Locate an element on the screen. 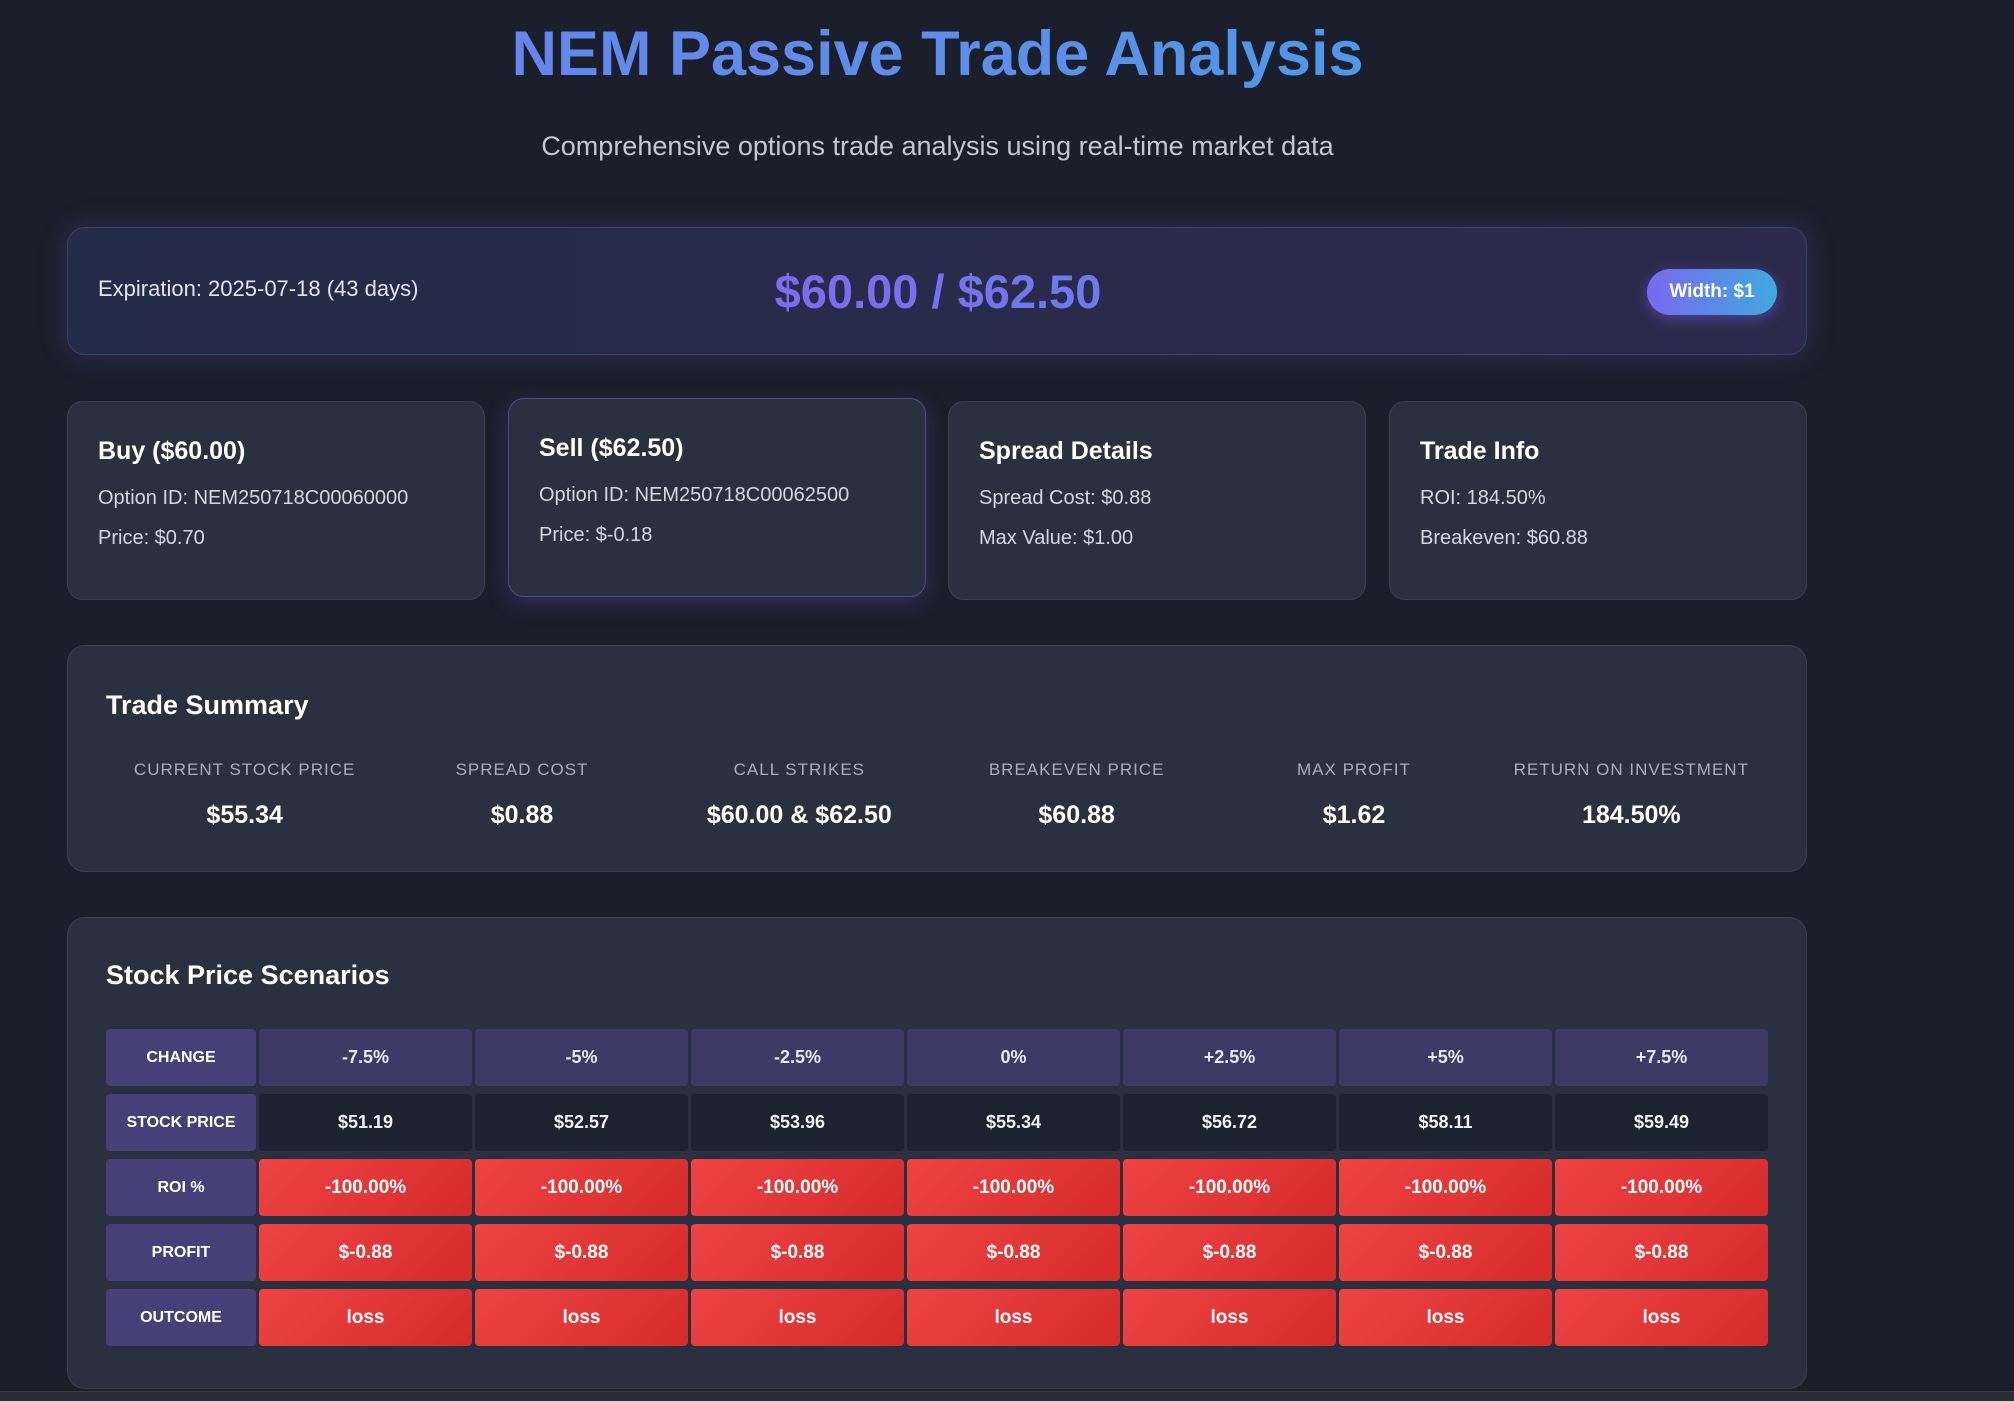 This screenshot has height=1401, width=2014. metric-value: $60.88 is located at coordinates (1076, 815).